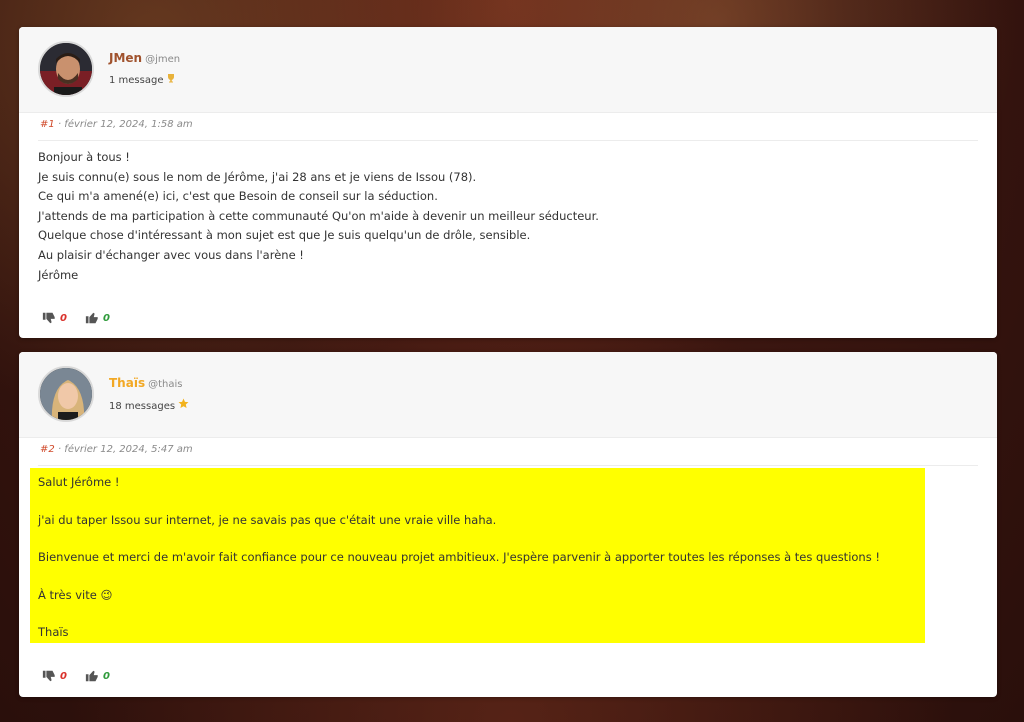  Describe the element at coordinates (508, 70) in the screenshot. I see `post-header: JMen @jmen 1 message` at that location.